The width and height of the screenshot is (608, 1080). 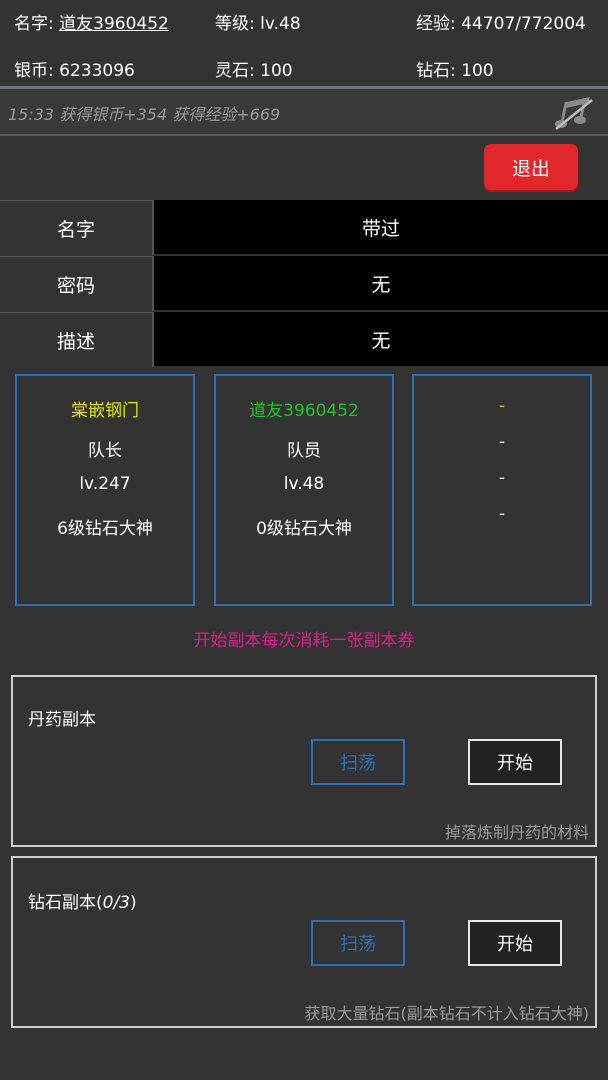 I want to click on team-password-row: 密码 无, so click(x=304, y=283).